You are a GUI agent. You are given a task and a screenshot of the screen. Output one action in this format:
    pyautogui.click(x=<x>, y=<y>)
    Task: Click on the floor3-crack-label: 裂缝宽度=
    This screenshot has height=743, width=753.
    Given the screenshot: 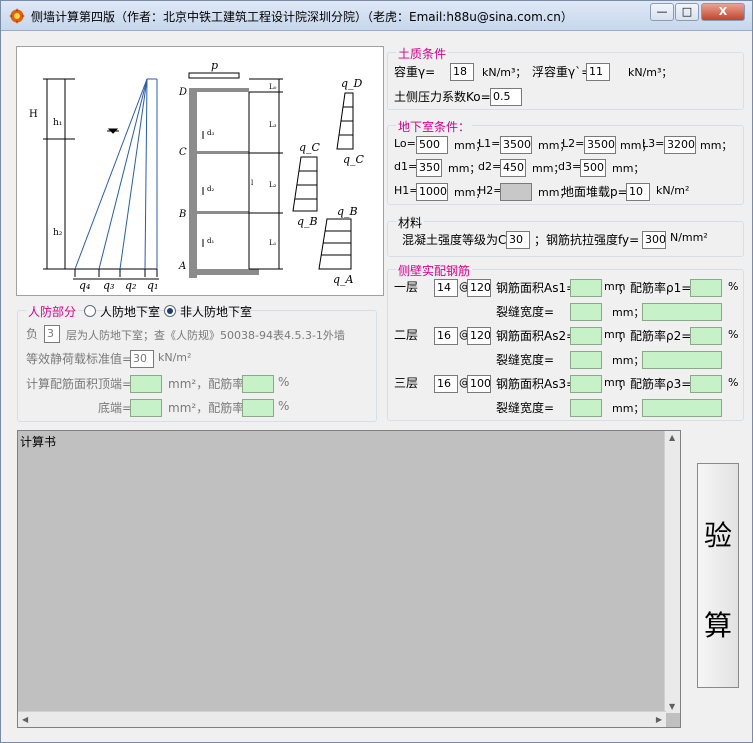 What is the action you would take?
    pyautogui.click(x=525, y=408)
    